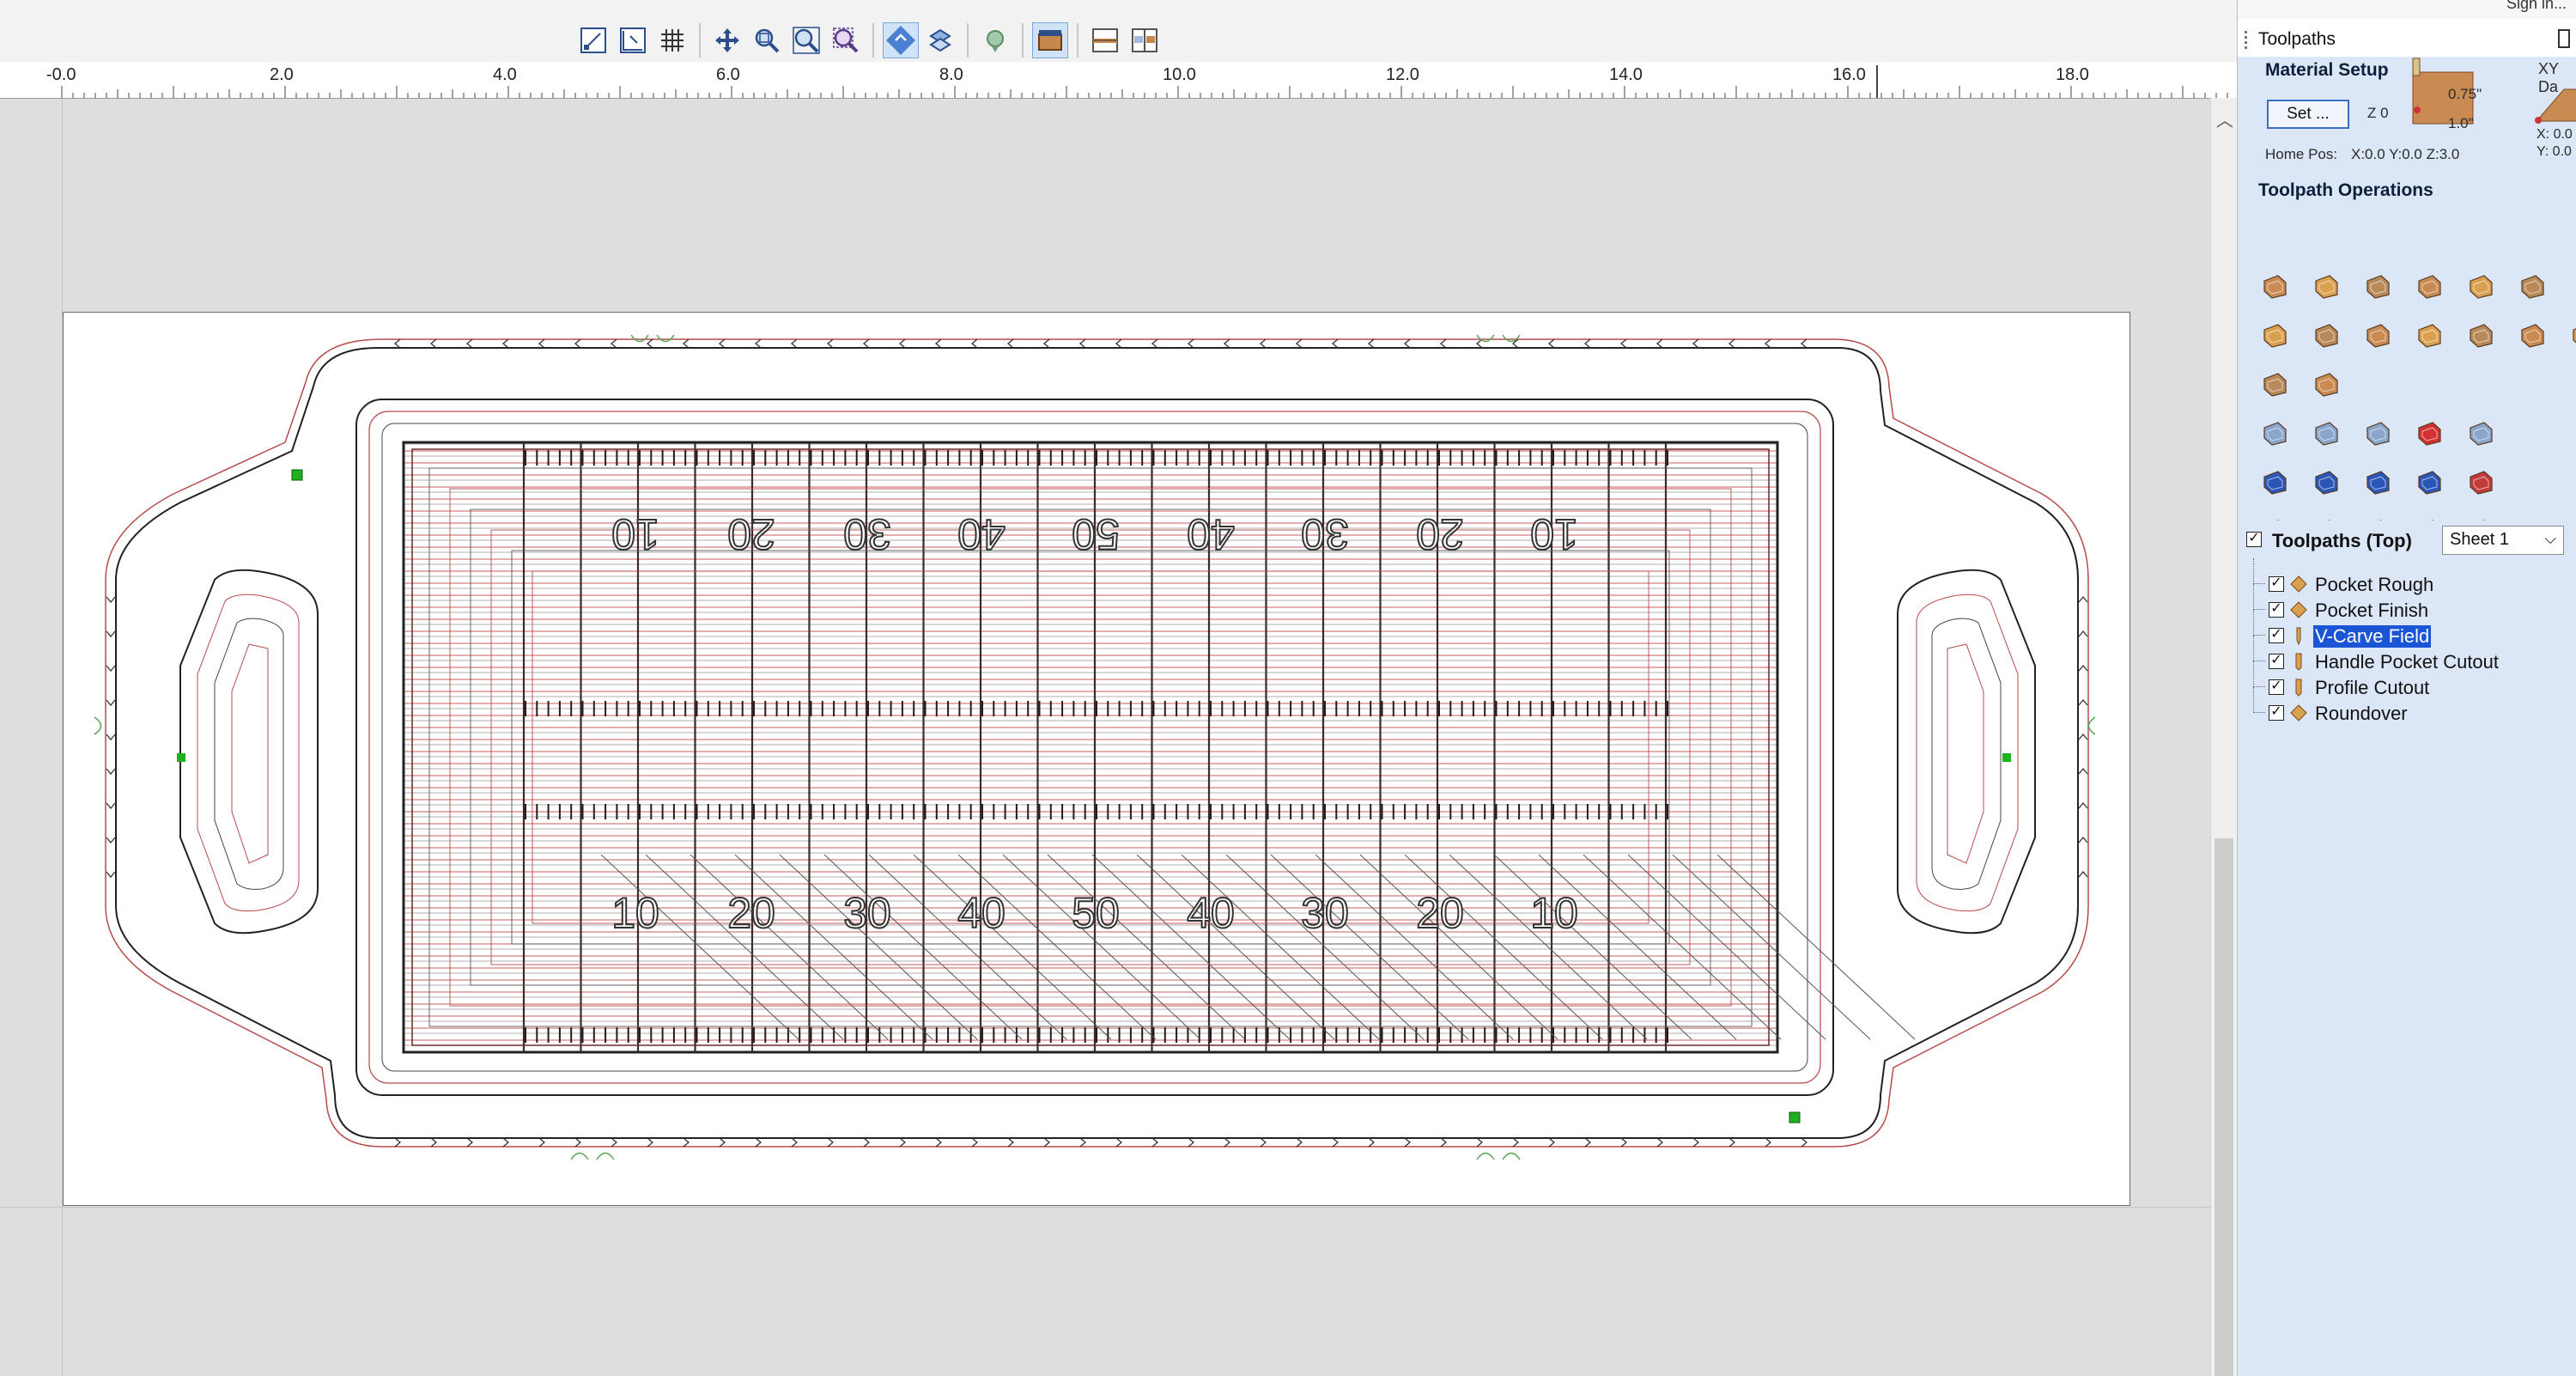 This screenshot has width=2576, height=1376. What do you see at coordinates (2246, 40) in the screenshot?
I see `drag-grip-icon` at bounding box center [2246, 40].